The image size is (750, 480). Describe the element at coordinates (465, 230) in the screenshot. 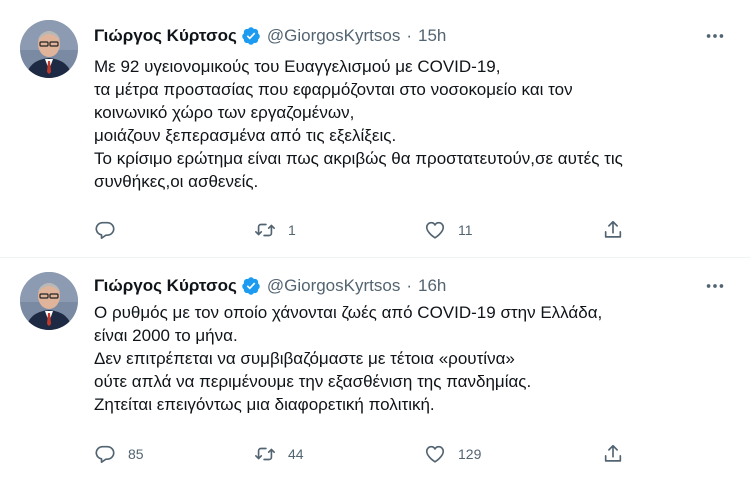

I see `like-count: 11` at that location.